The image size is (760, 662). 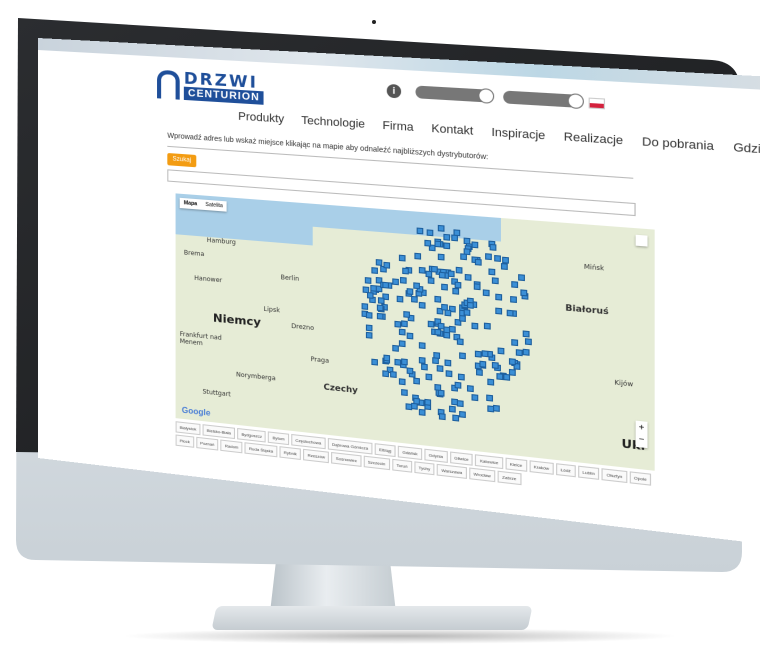 I want to click on city-button: Toruń, so click(x=402, y=465).